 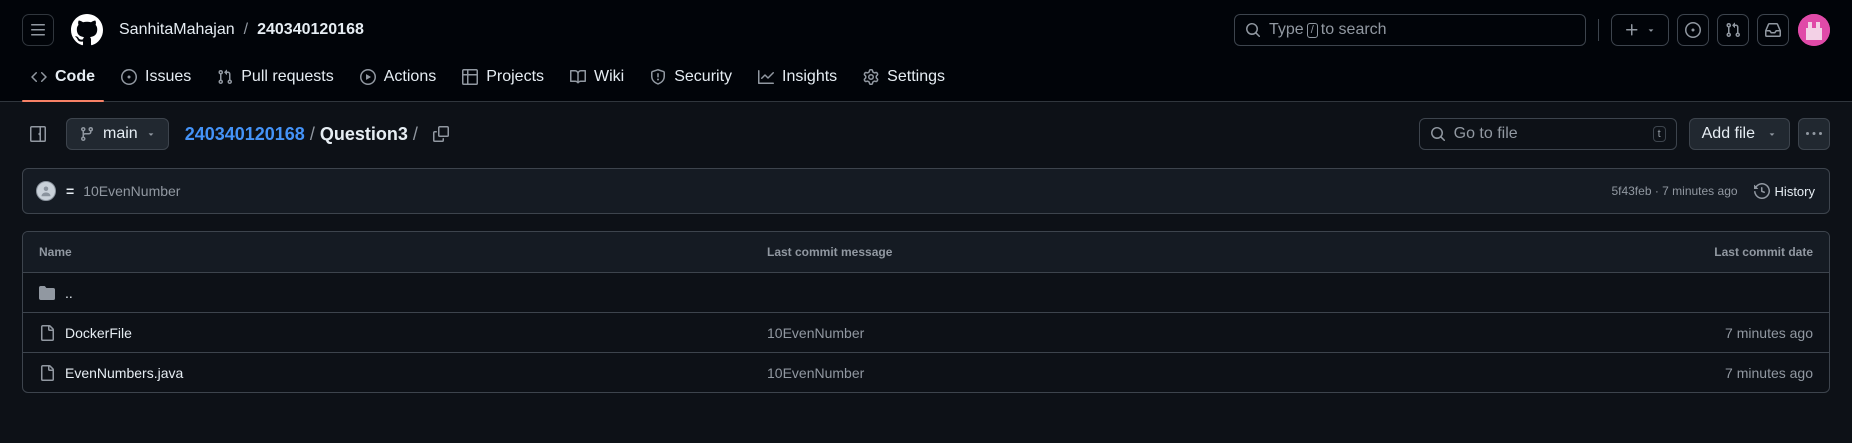 I want to click on tab-label: Insights, so click(x=810, y=76).